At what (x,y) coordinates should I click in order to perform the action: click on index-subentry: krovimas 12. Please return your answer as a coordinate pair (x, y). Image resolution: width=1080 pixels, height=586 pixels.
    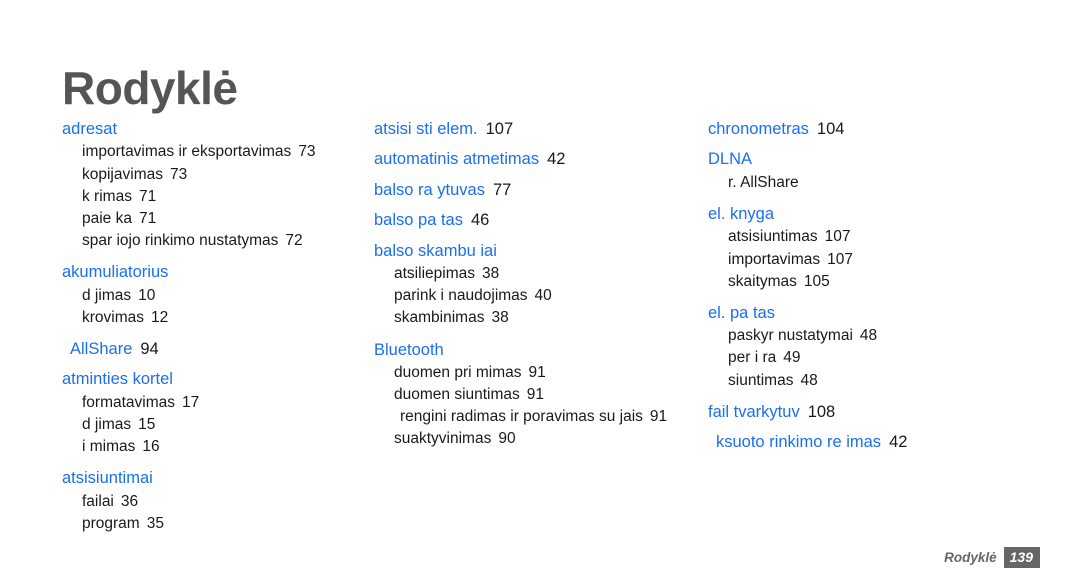
    Looking at the image, I should click on (211, 318).